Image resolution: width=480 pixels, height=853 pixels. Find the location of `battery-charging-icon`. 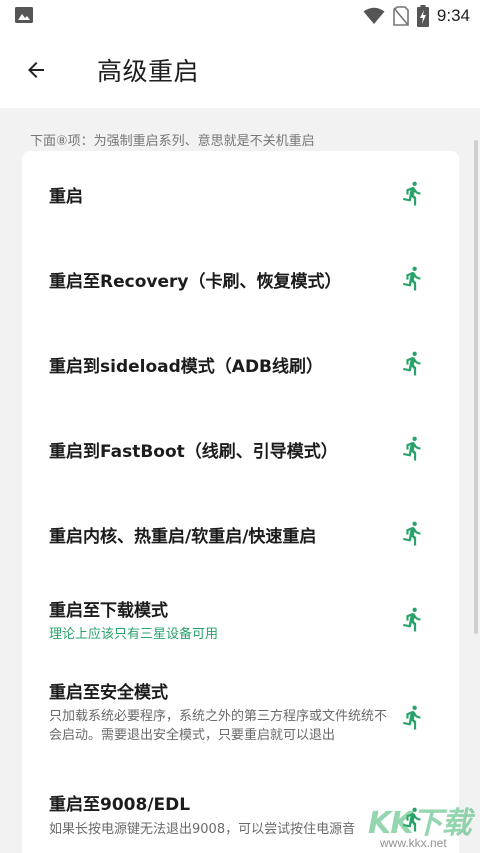

battery-charging-icon is located at coordinates (422, 16).